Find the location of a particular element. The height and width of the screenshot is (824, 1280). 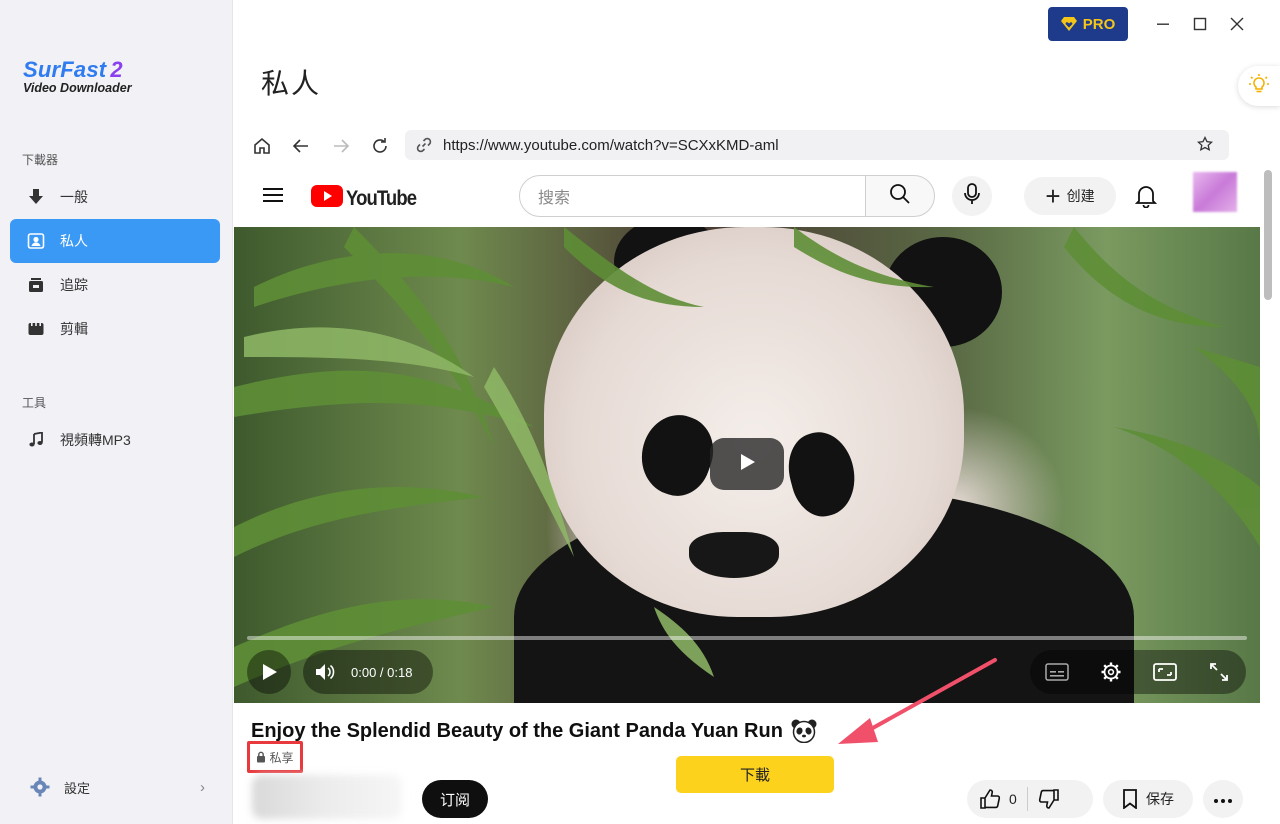

subtitles-icon is located at coordinates (1057, 672).